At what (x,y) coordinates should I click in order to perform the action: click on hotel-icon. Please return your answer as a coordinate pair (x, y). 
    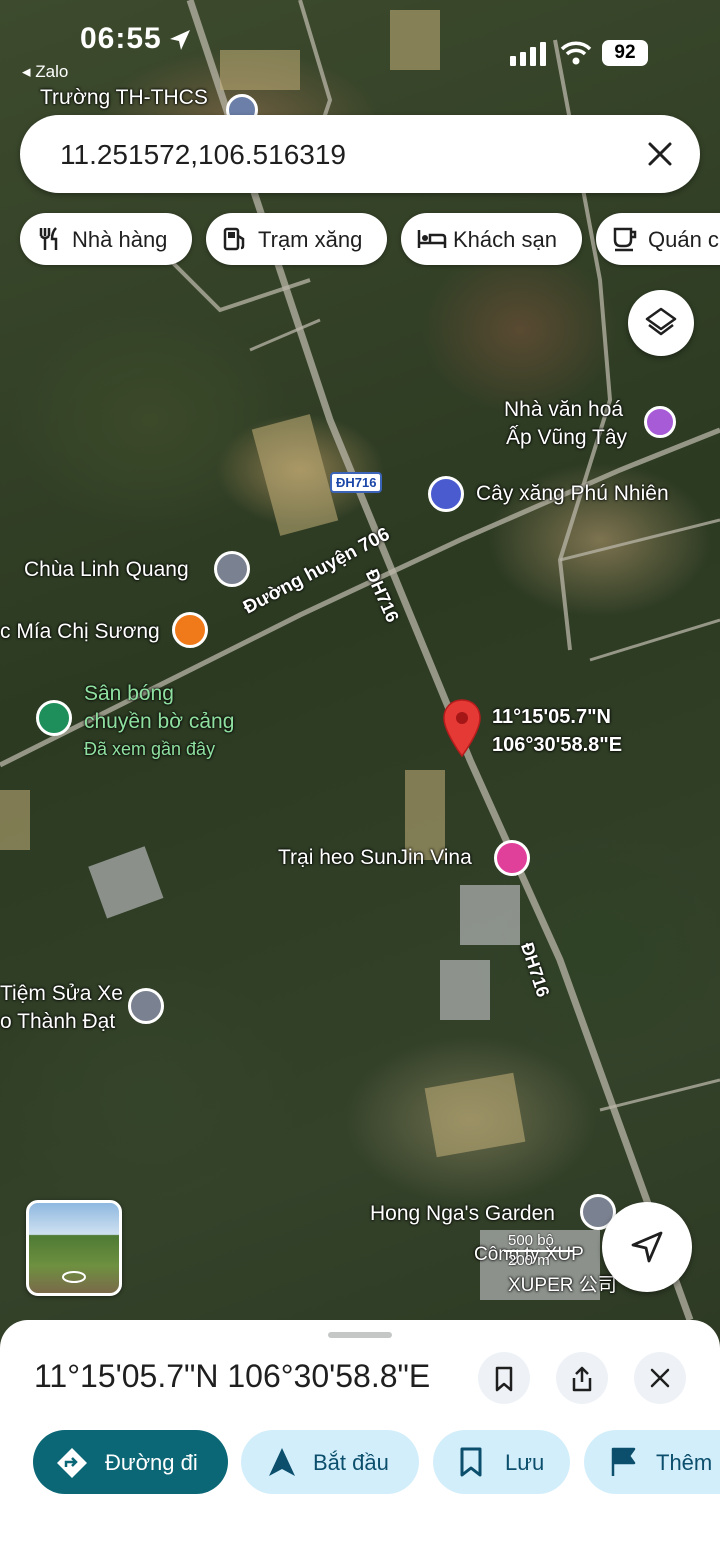
    Looking at the image, I should click on (432, 239).